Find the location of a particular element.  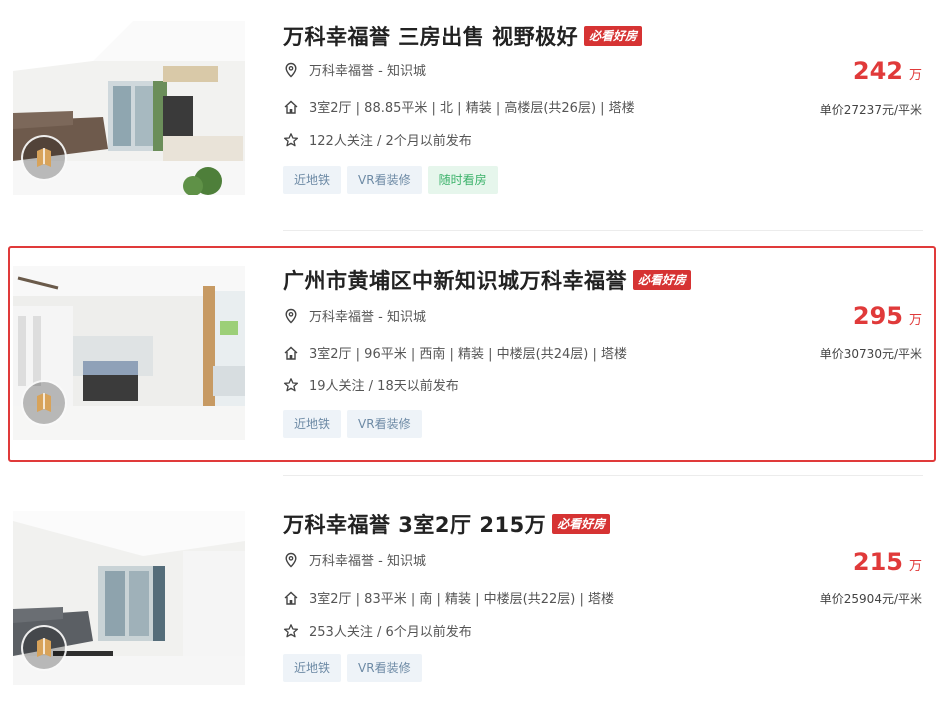

follow-info-row: 253人关注 / 6个月以前发布 is located at coordinates (377, 630).